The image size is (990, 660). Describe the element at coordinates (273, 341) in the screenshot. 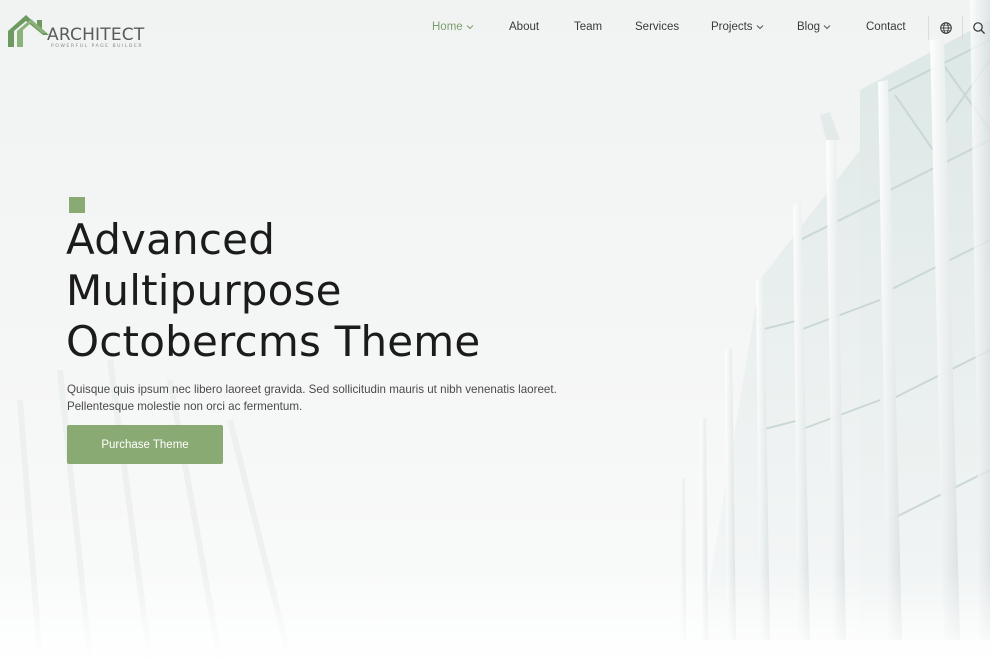

I see `headline-line: Octobercms Theme` at that location.